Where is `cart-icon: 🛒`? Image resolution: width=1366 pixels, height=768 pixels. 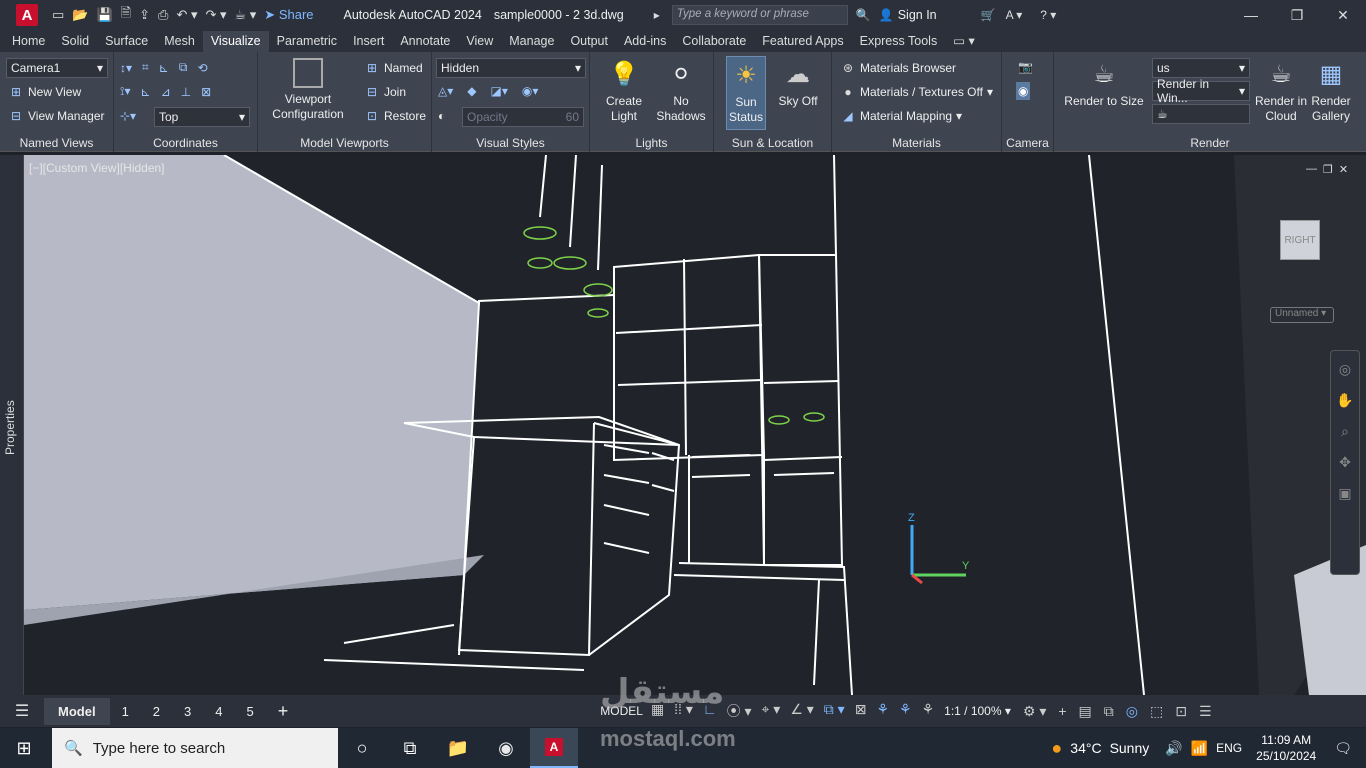 cart-icon: 🛒 is located at coordinates (988, 15).